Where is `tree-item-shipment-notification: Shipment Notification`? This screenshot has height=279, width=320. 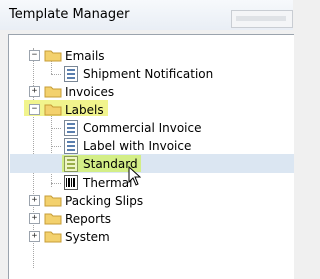 tree-item-shipment-notification: Shipment Notification is located at coordinates (151, 74).